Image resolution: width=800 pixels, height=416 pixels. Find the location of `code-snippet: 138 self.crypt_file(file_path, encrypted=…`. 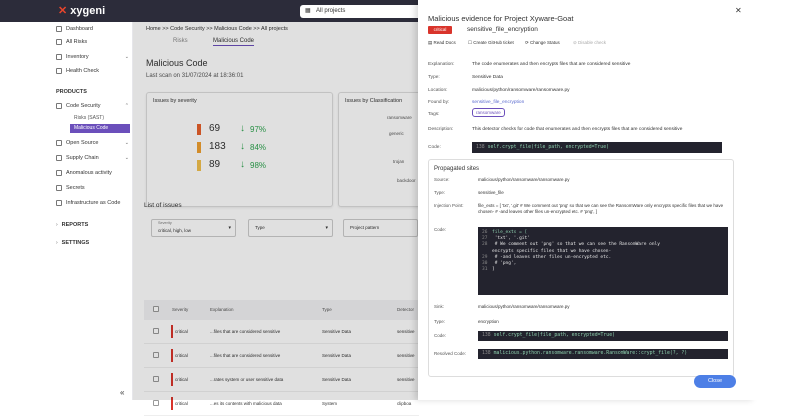

code-snippet: 138 self.crypt_file(file_path, encrypted=… is located at coordinates (597, 147).